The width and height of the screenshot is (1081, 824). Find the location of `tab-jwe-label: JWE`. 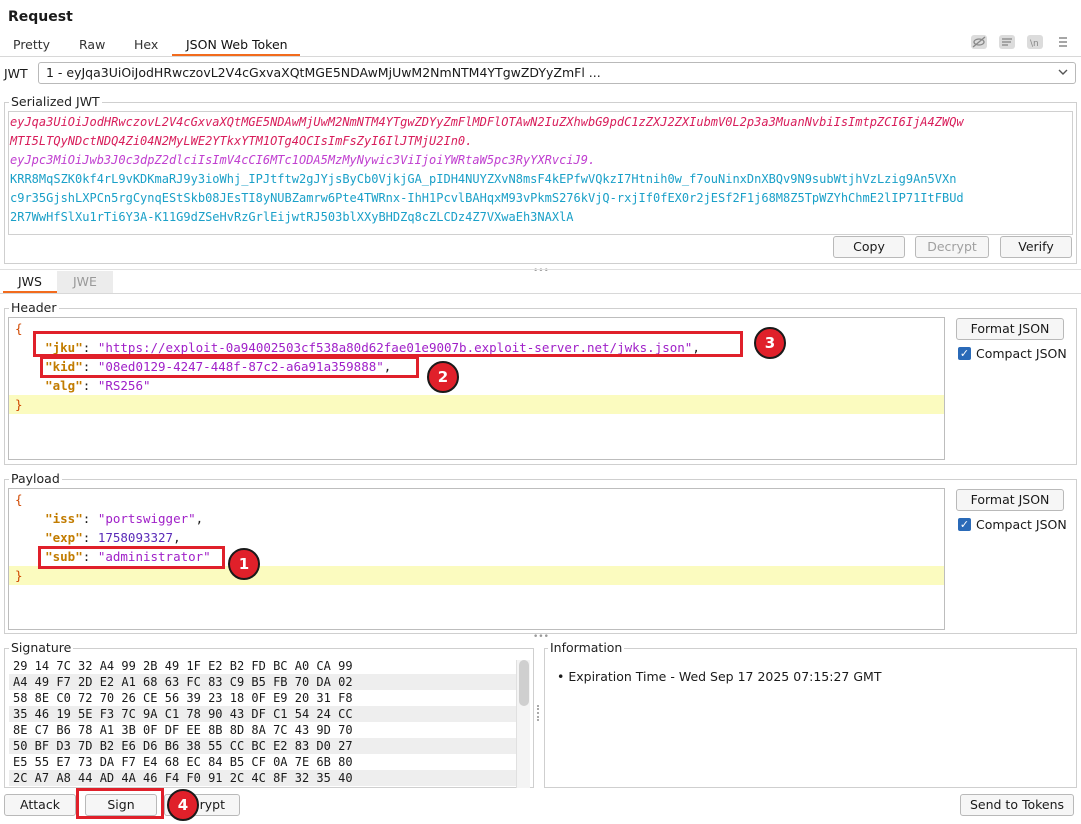

tab-jwe-label: JWE is located at coordinates (85, 281).